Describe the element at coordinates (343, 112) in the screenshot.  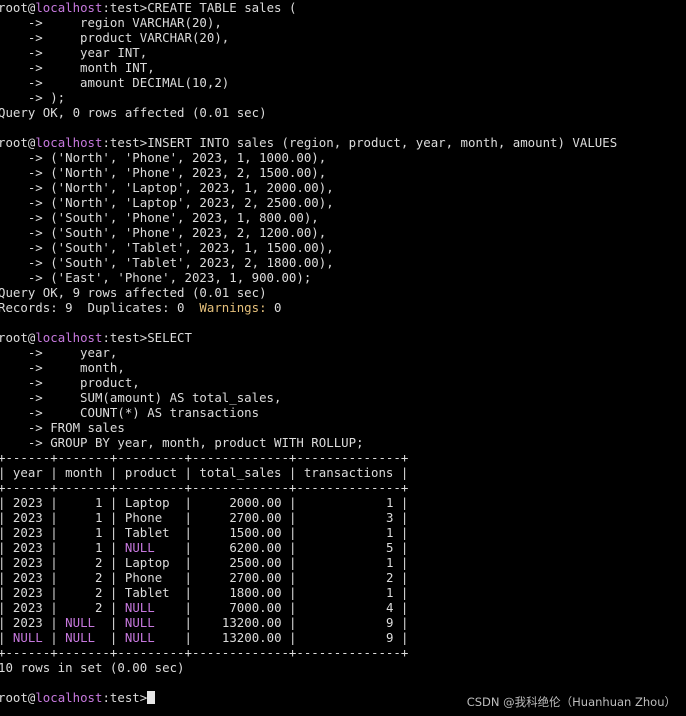
I see `query-result: Query OK, 0 rows affected (0.01 sec)` at that location.